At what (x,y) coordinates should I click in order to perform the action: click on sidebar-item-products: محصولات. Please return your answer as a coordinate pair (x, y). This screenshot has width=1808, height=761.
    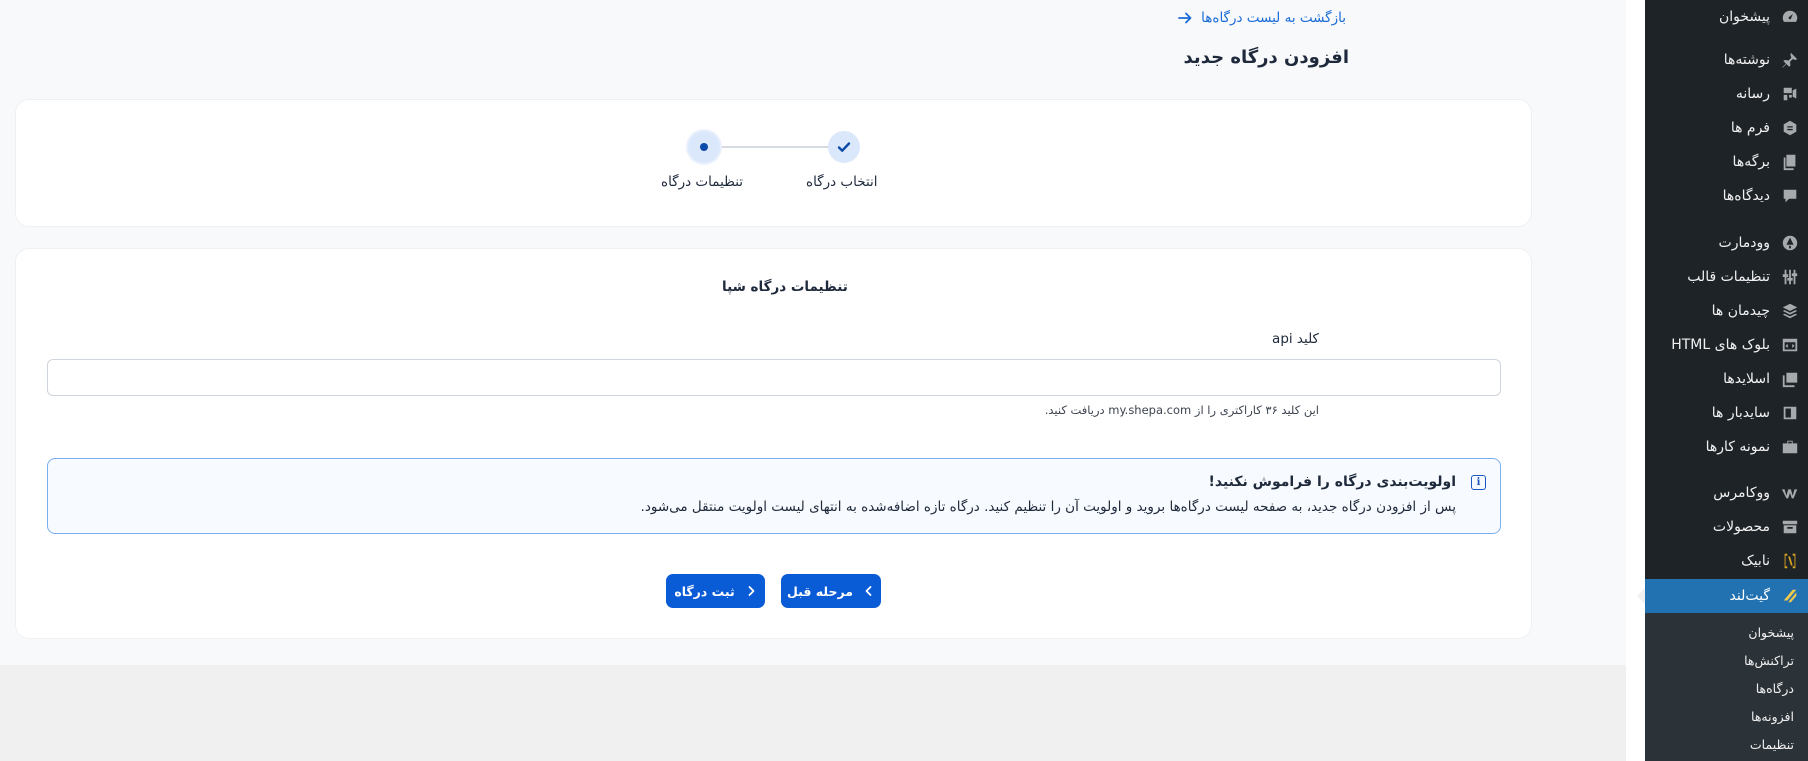
    Looking at the image, I should click on (1726, 527).